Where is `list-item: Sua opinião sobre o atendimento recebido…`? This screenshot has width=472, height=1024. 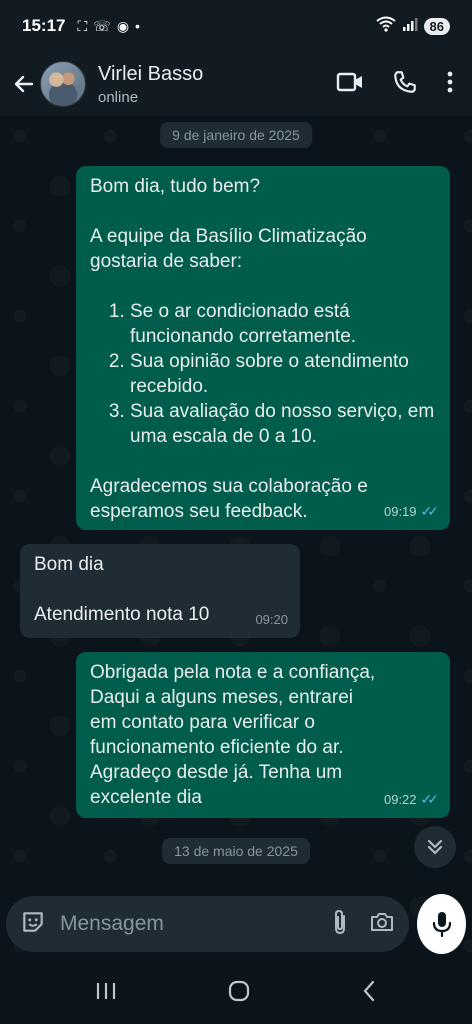 list-item: Sua opinião sobre o atendimento recebido… is located at coordinates (284, 374).